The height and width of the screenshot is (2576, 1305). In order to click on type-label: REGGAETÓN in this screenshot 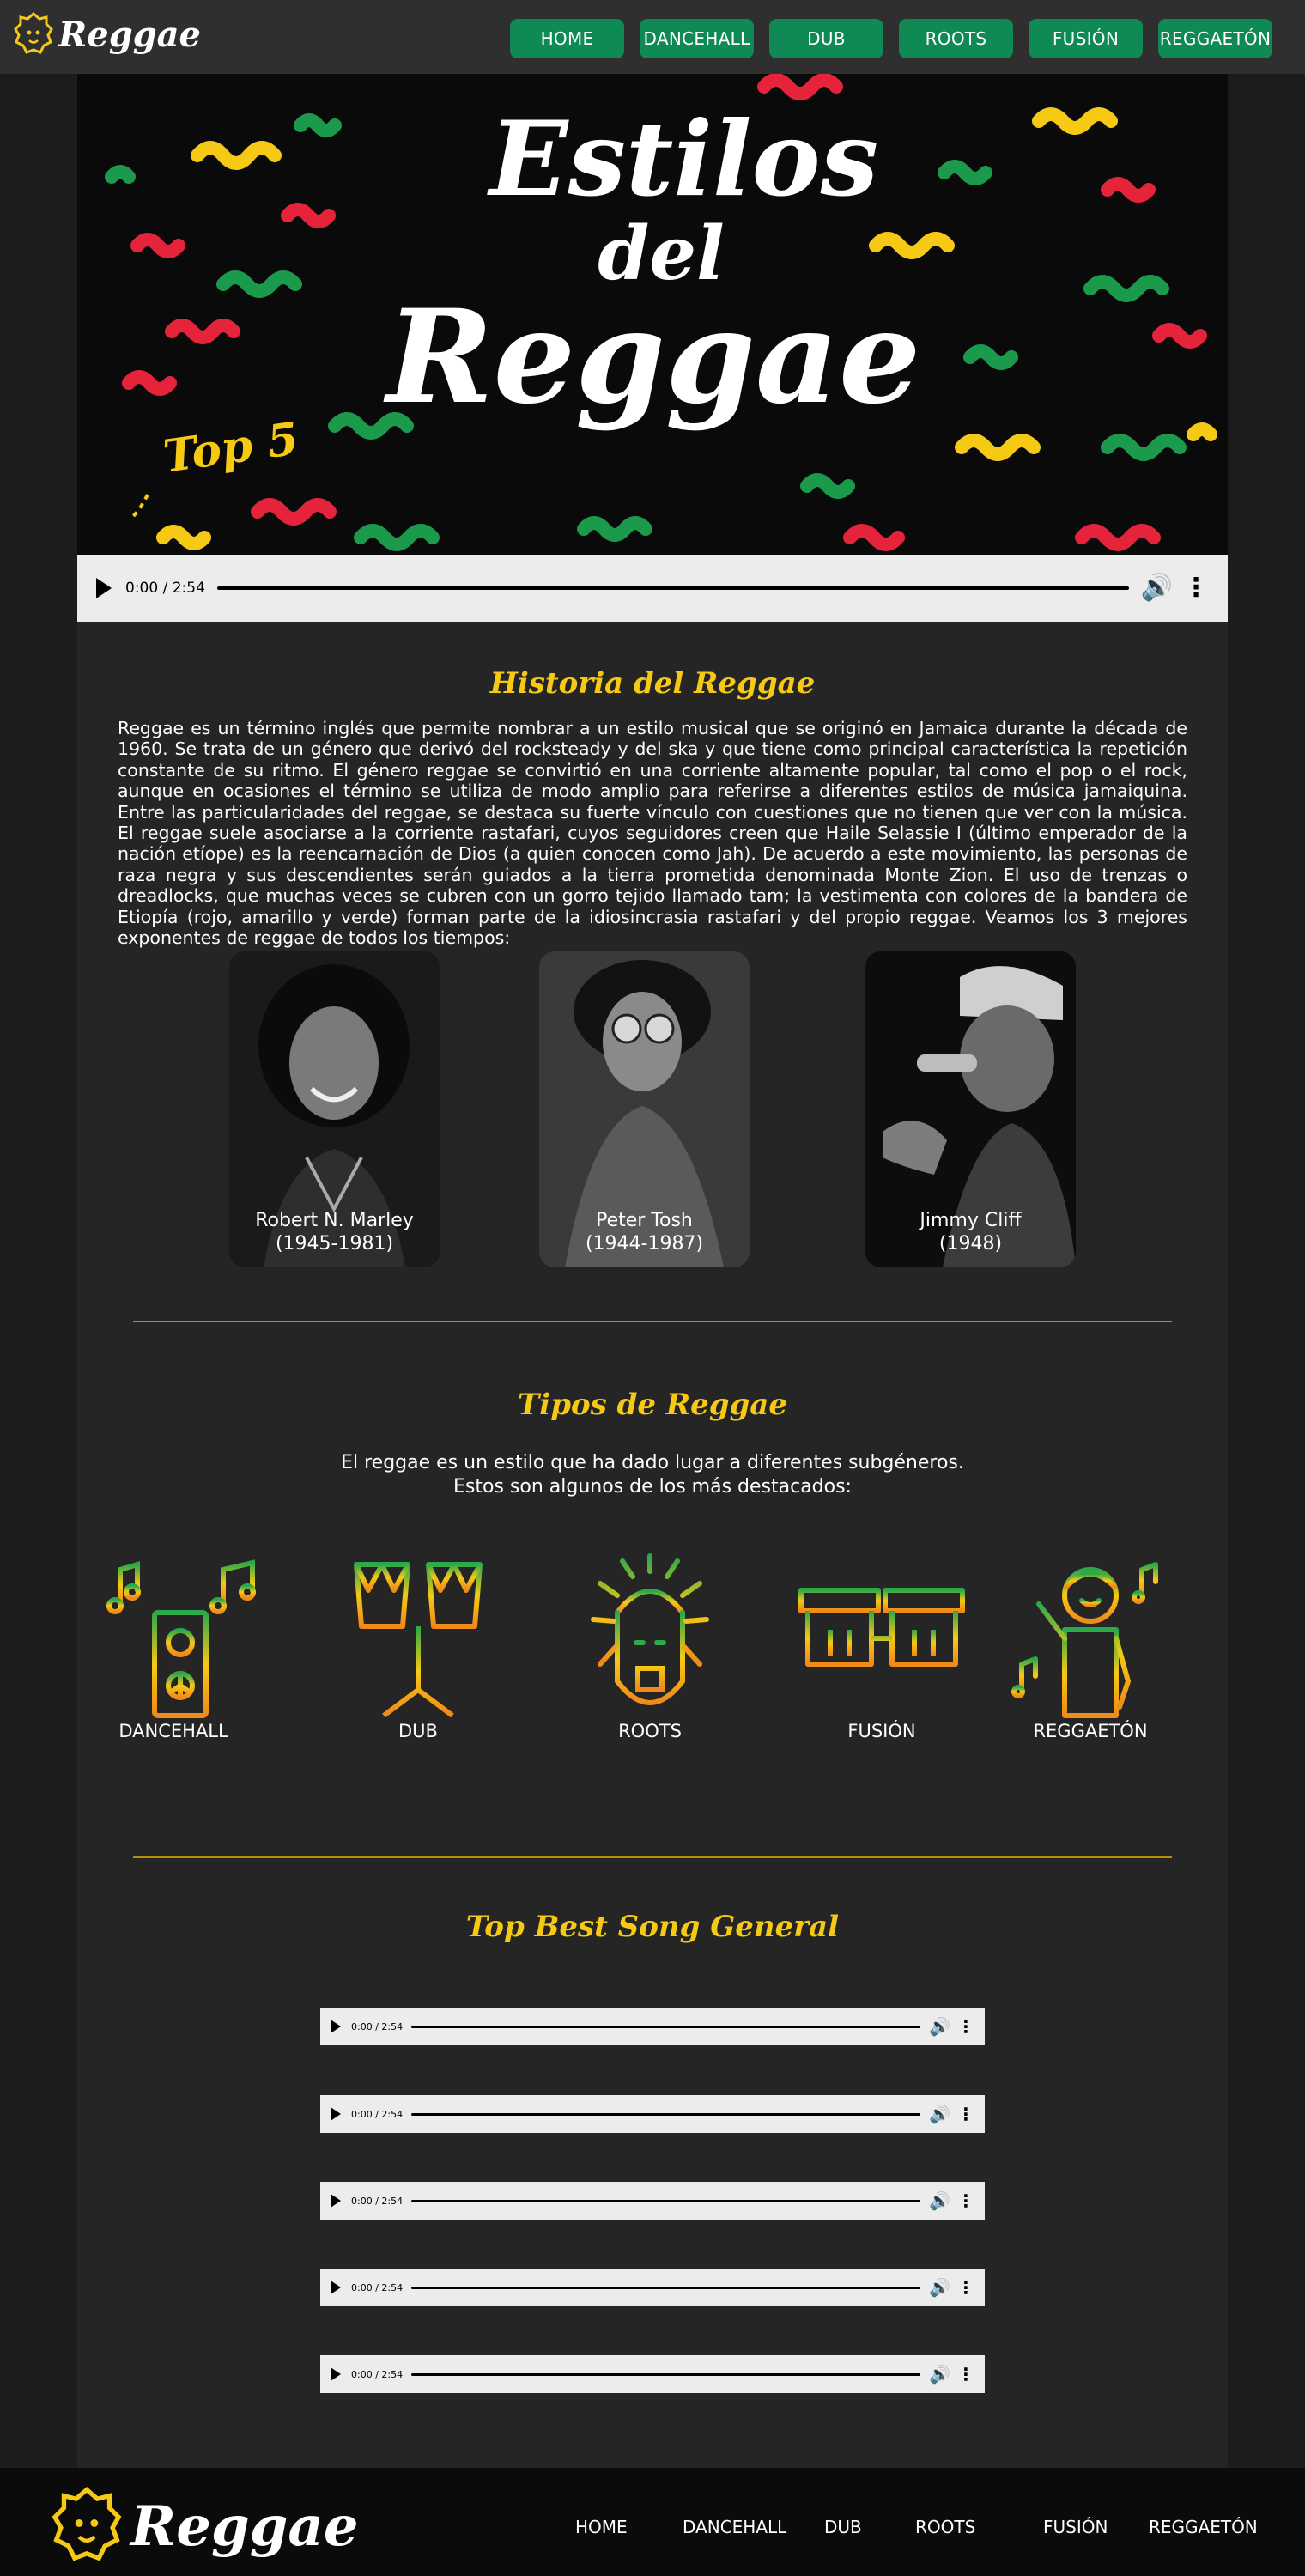, I will do `click(1090, 1731)`.